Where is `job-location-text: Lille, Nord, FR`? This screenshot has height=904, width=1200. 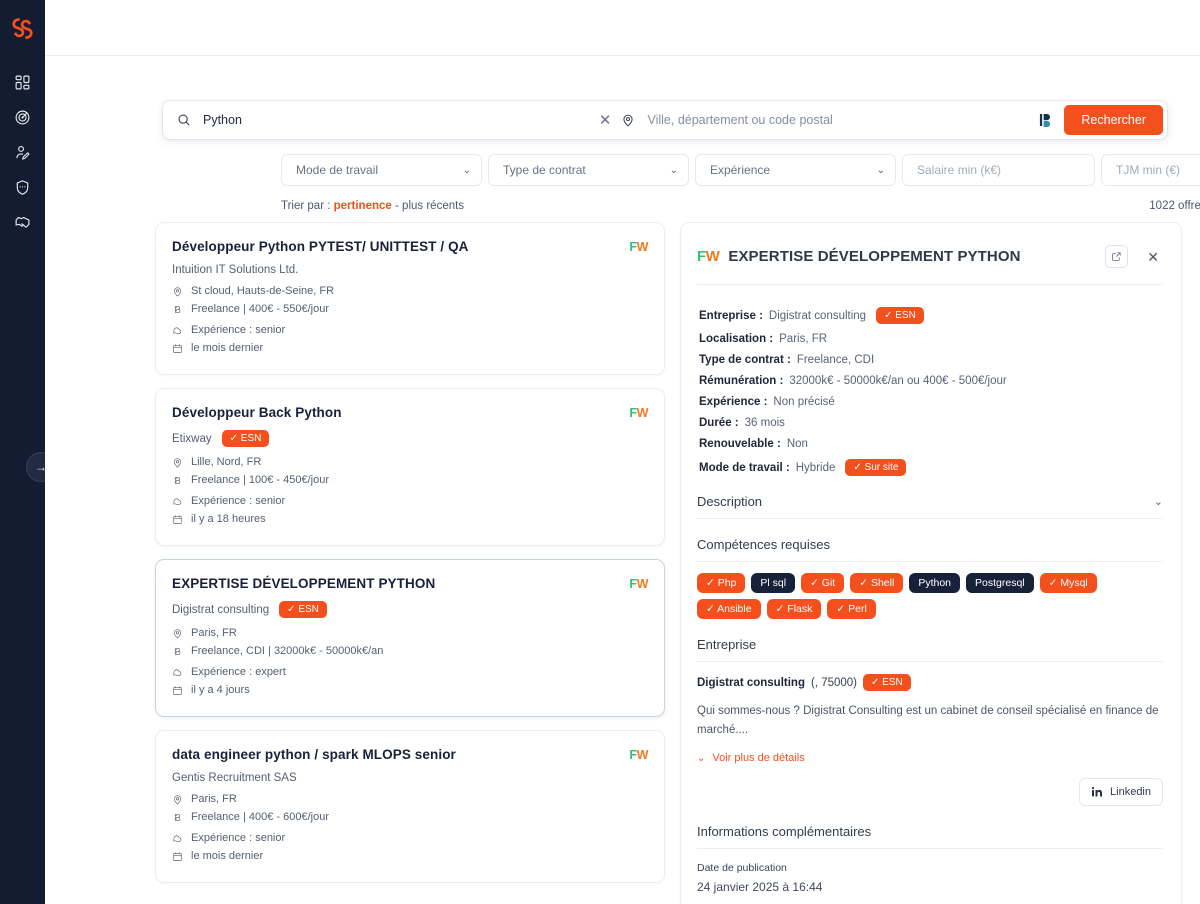
job-location-text: Lille, Nord, FR is located at coordinates (226, 462).